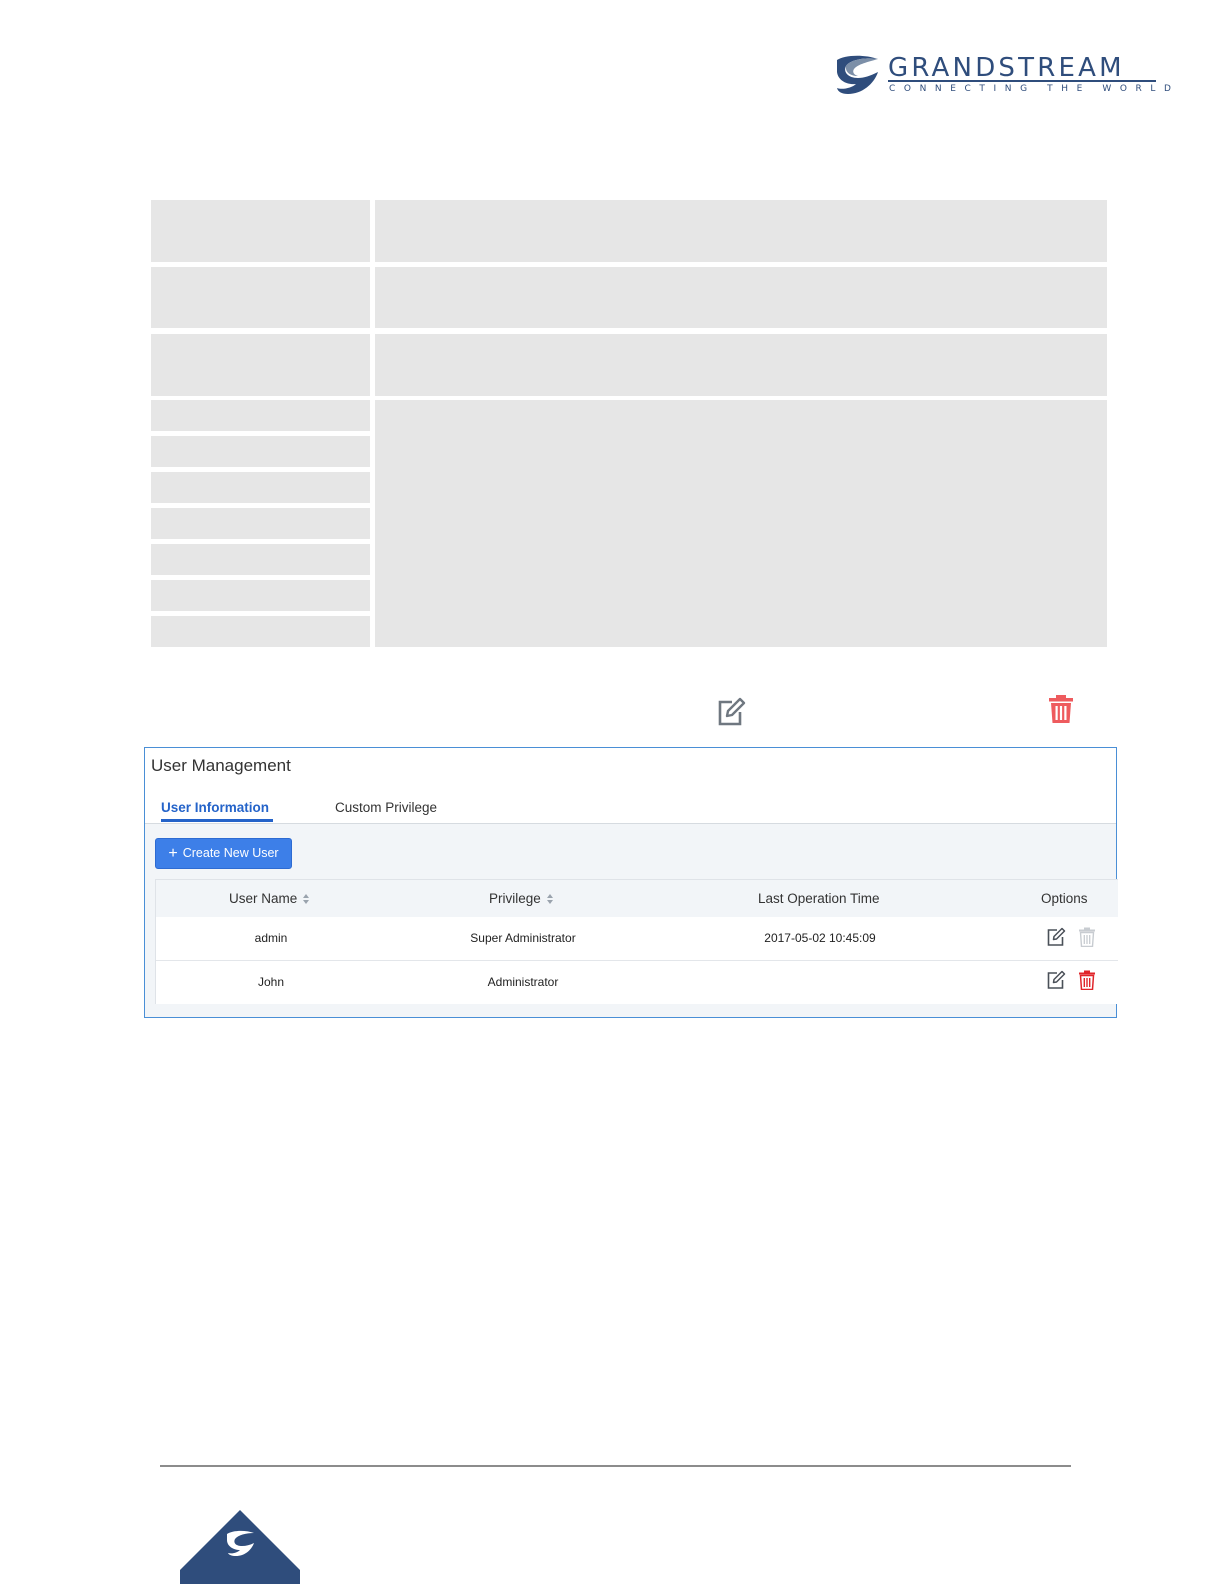 This screenshot has width=1224, height=1584. What do you see at coordinates (523, 982) in the screenshot?
I see `cell-privilege: Administrator` at bounding box center [523, 982].